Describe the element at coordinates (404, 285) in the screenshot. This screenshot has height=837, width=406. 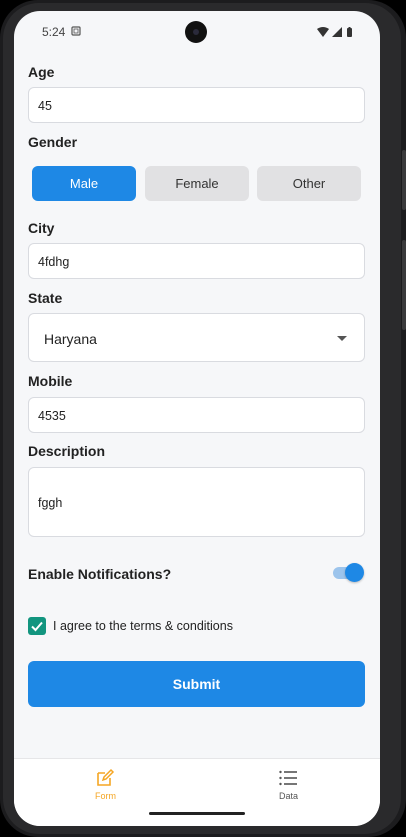
I see `volume-button` at that location.